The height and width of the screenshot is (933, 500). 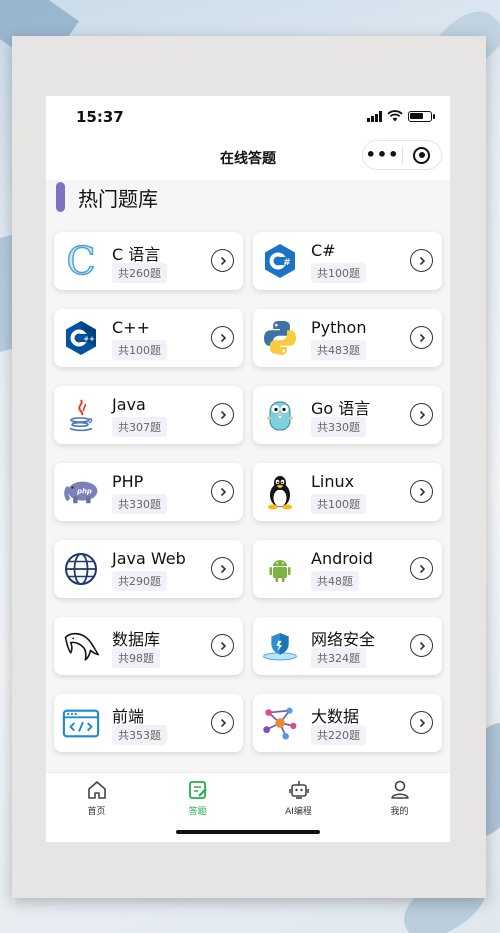 I want to click on bank-card-javaweb: Java Web 共290题, so click(x=148, y=569).